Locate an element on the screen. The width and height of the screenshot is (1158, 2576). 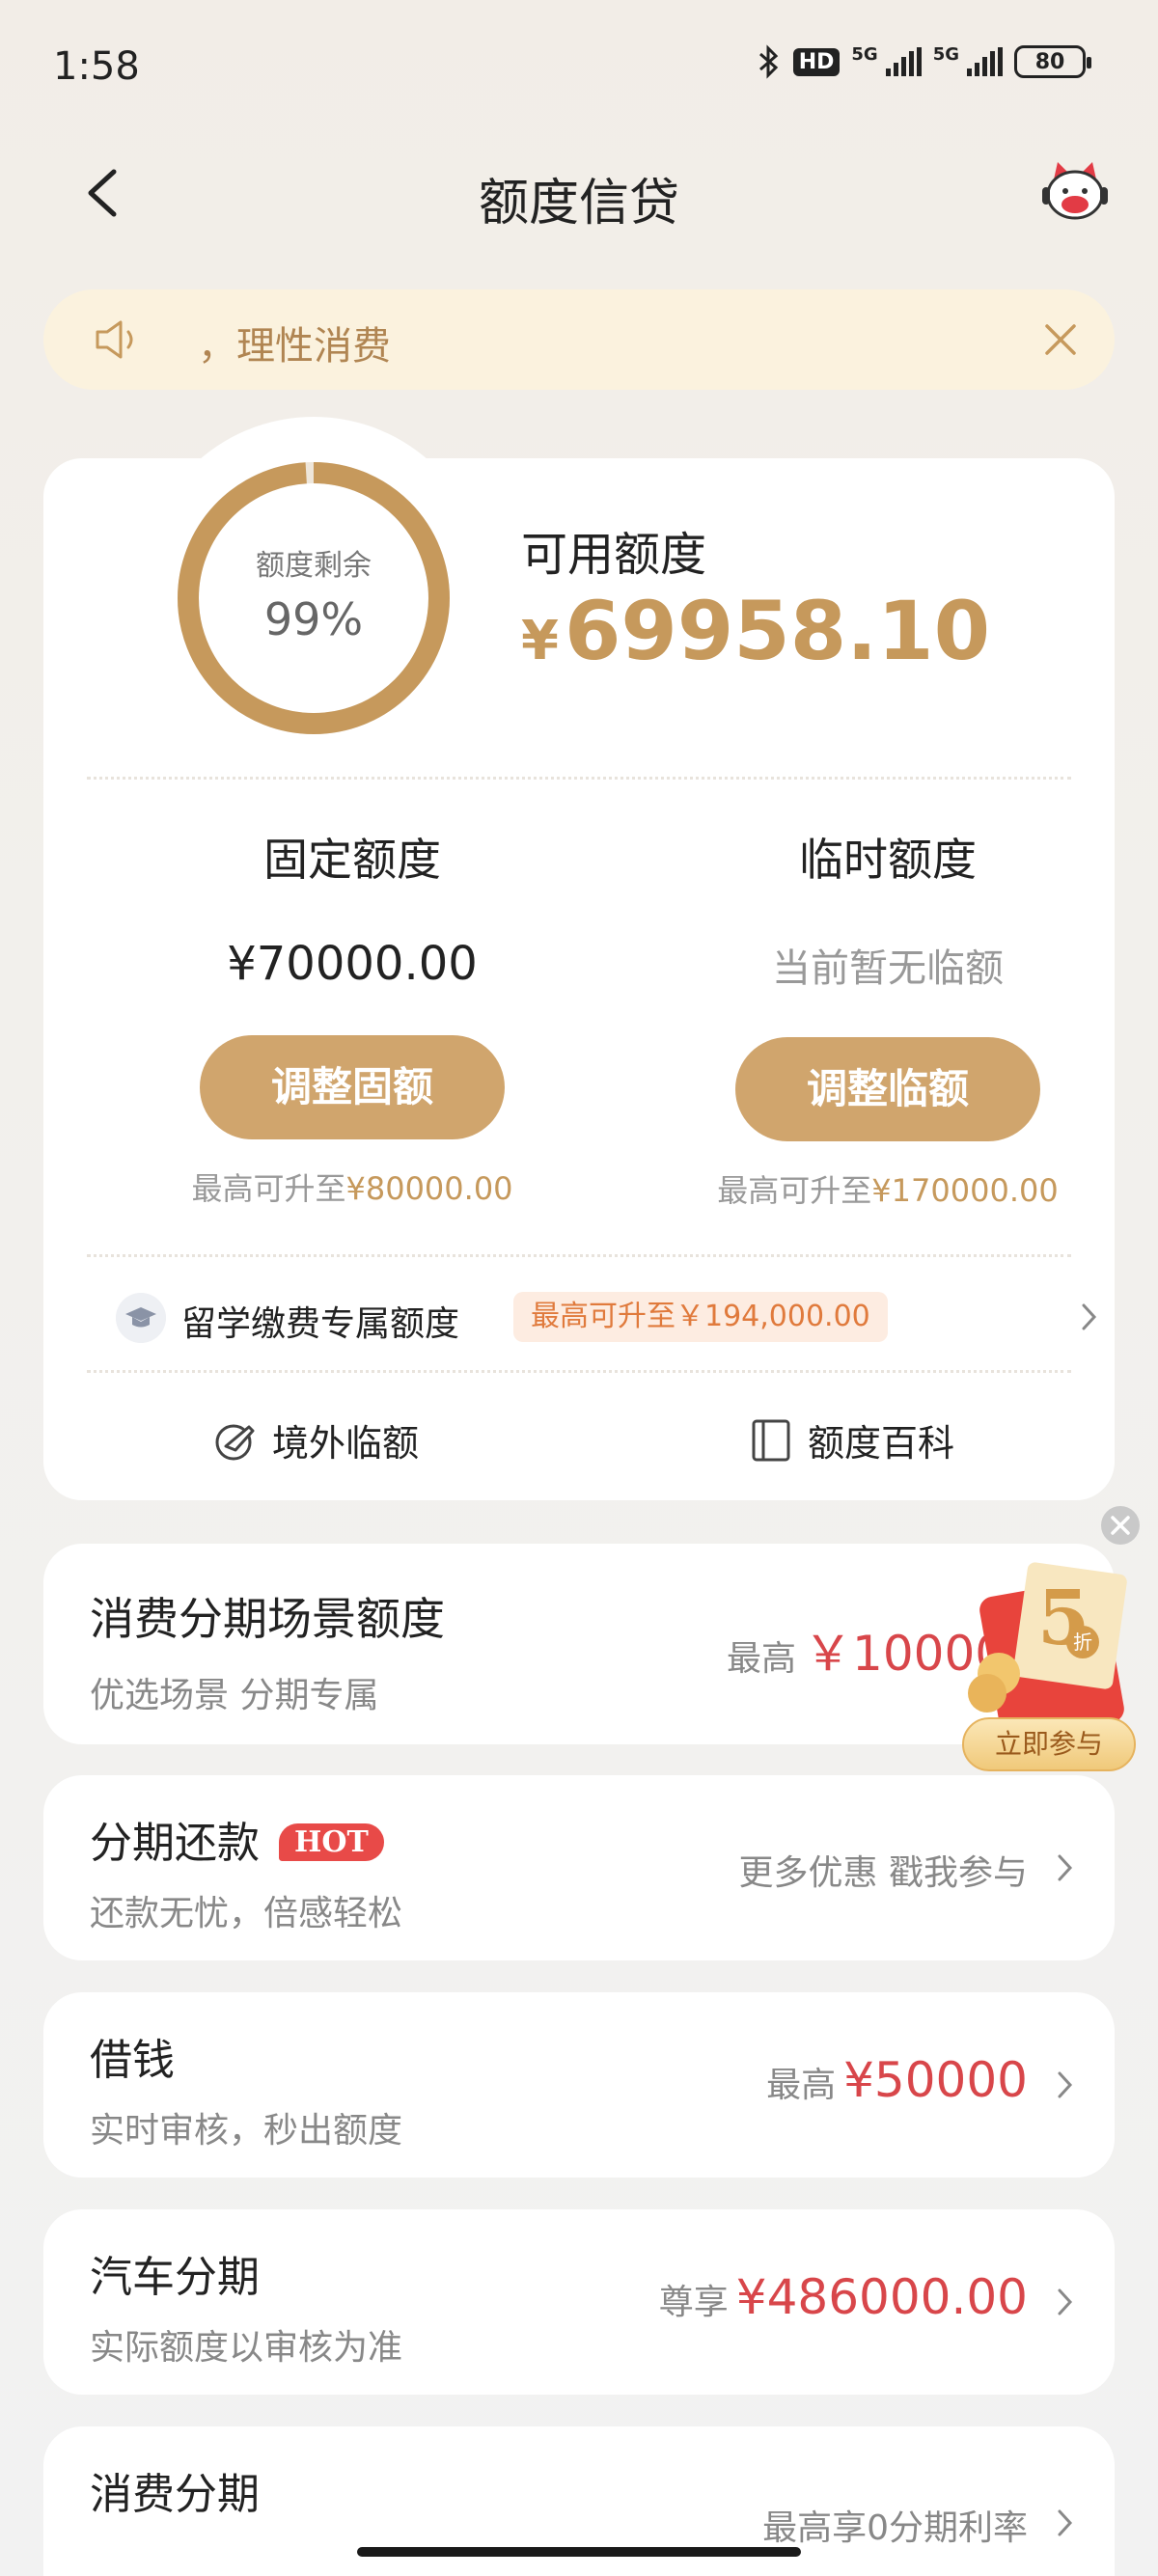
temp-quota-title: 临时额度 is located at coordinates (888, 860).